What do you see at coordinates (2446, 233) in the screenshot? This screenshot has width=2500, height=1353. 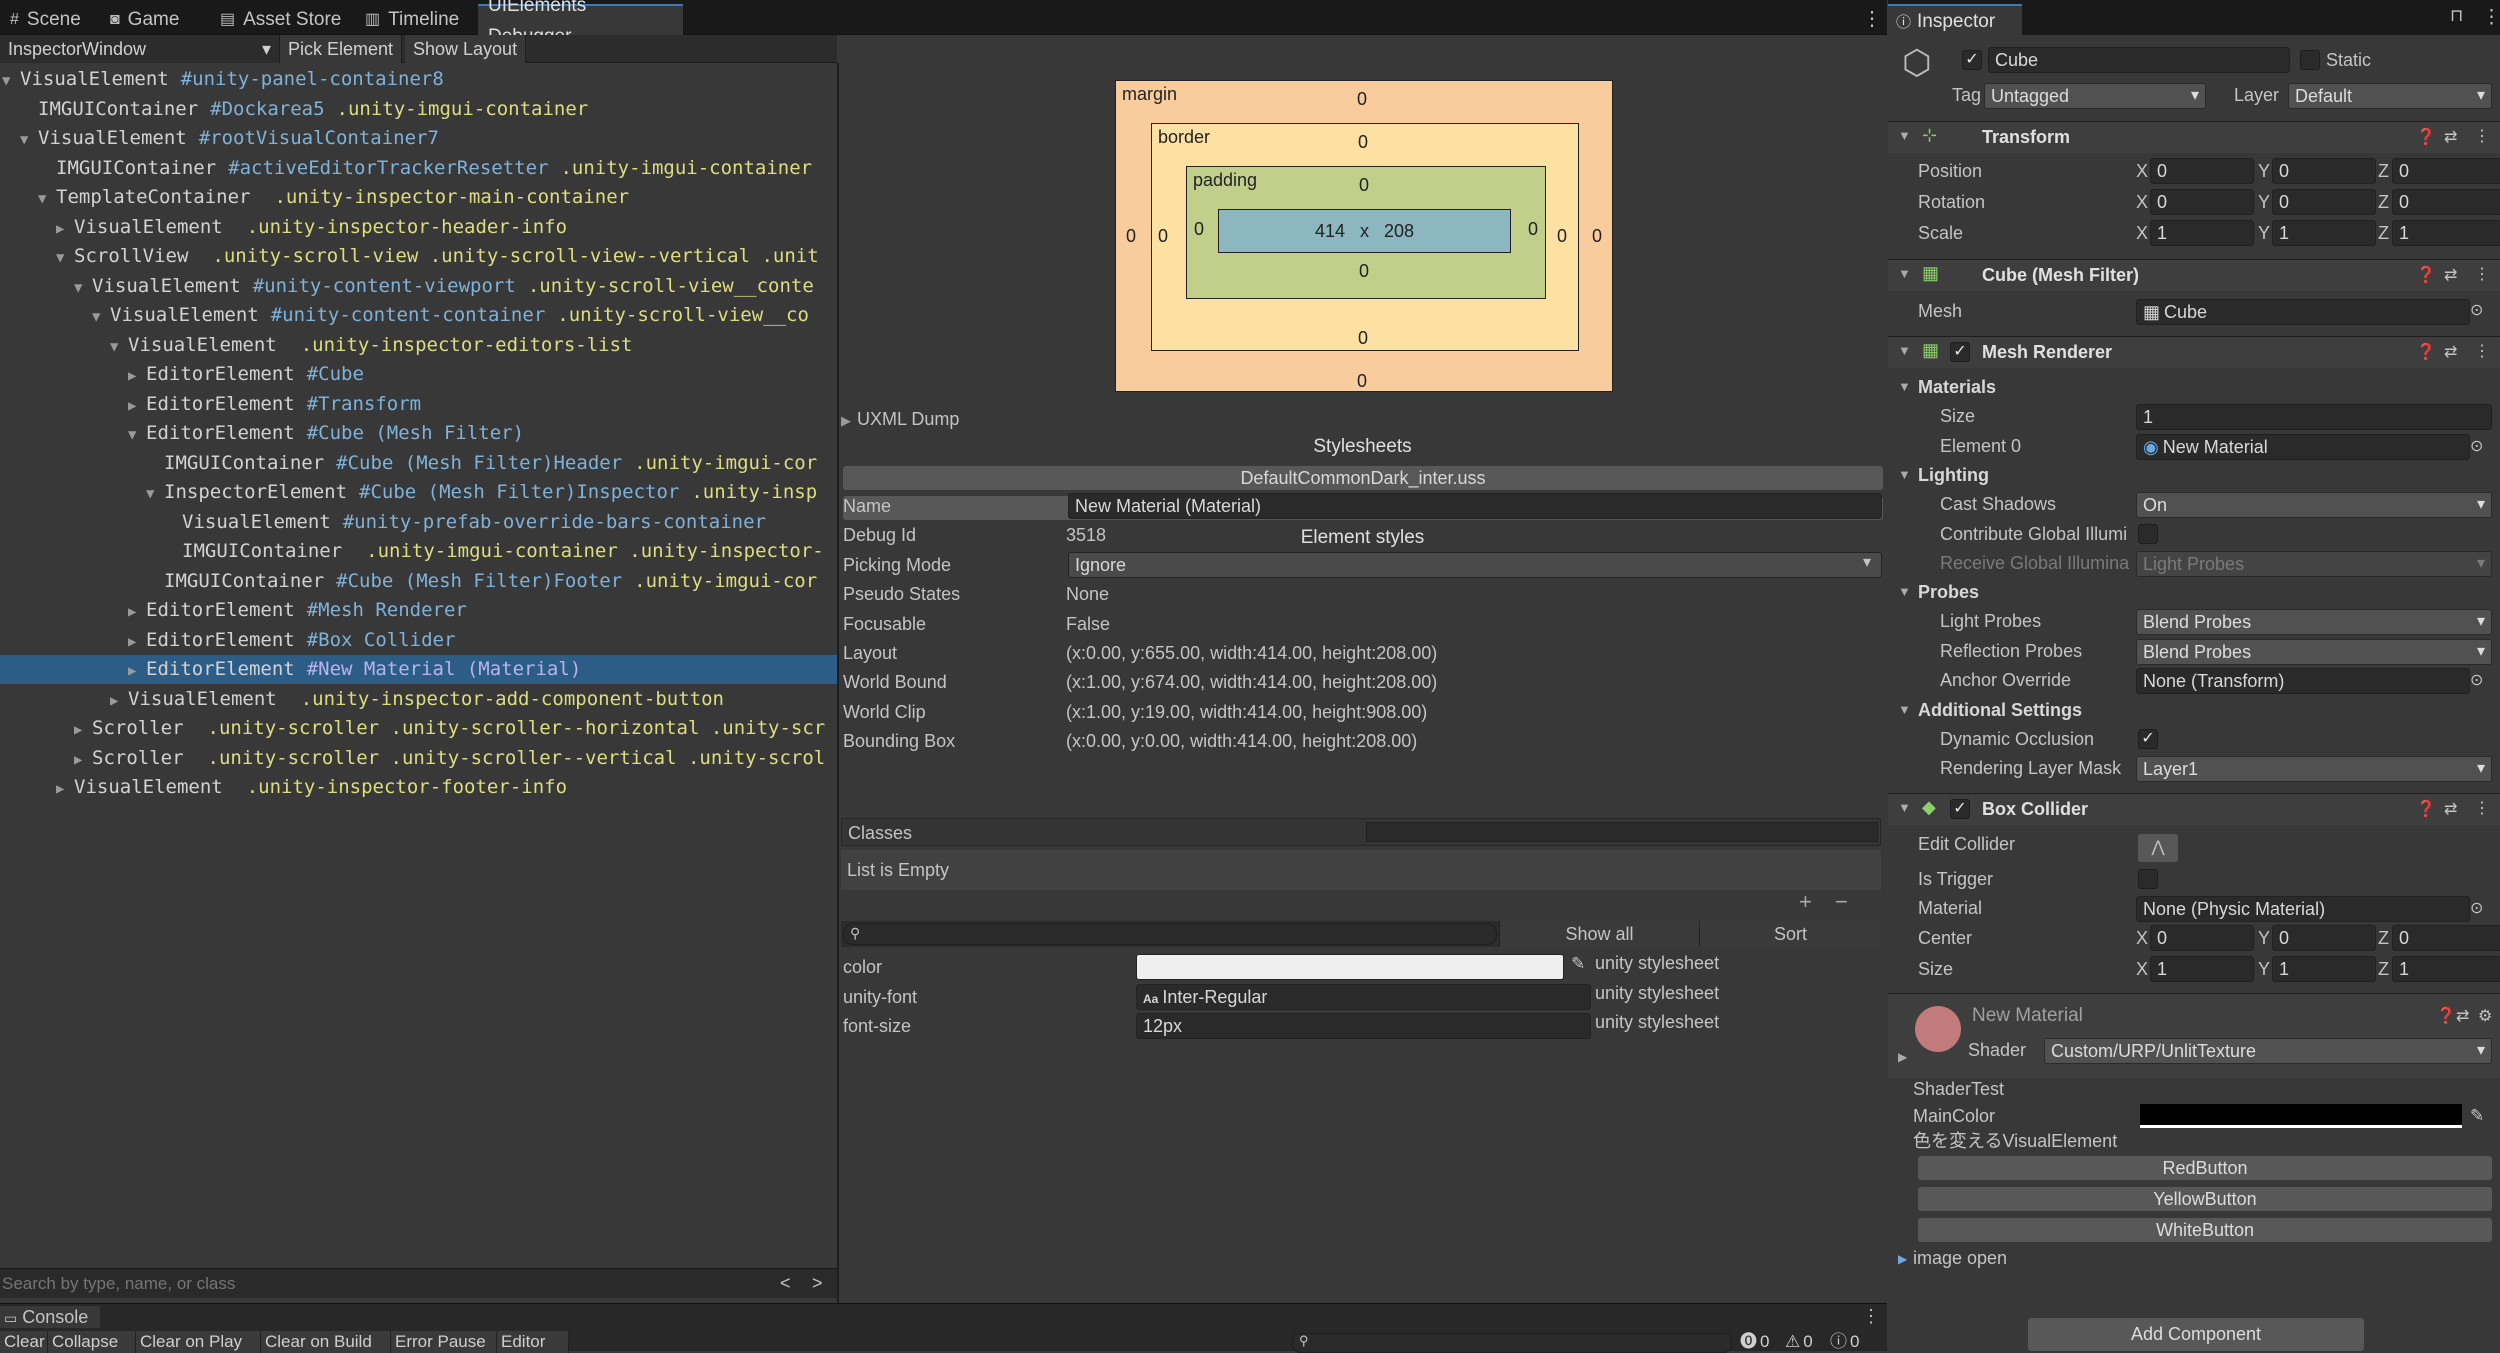 I see `scale-z-field: 1` at bounding box center [2446, 233].